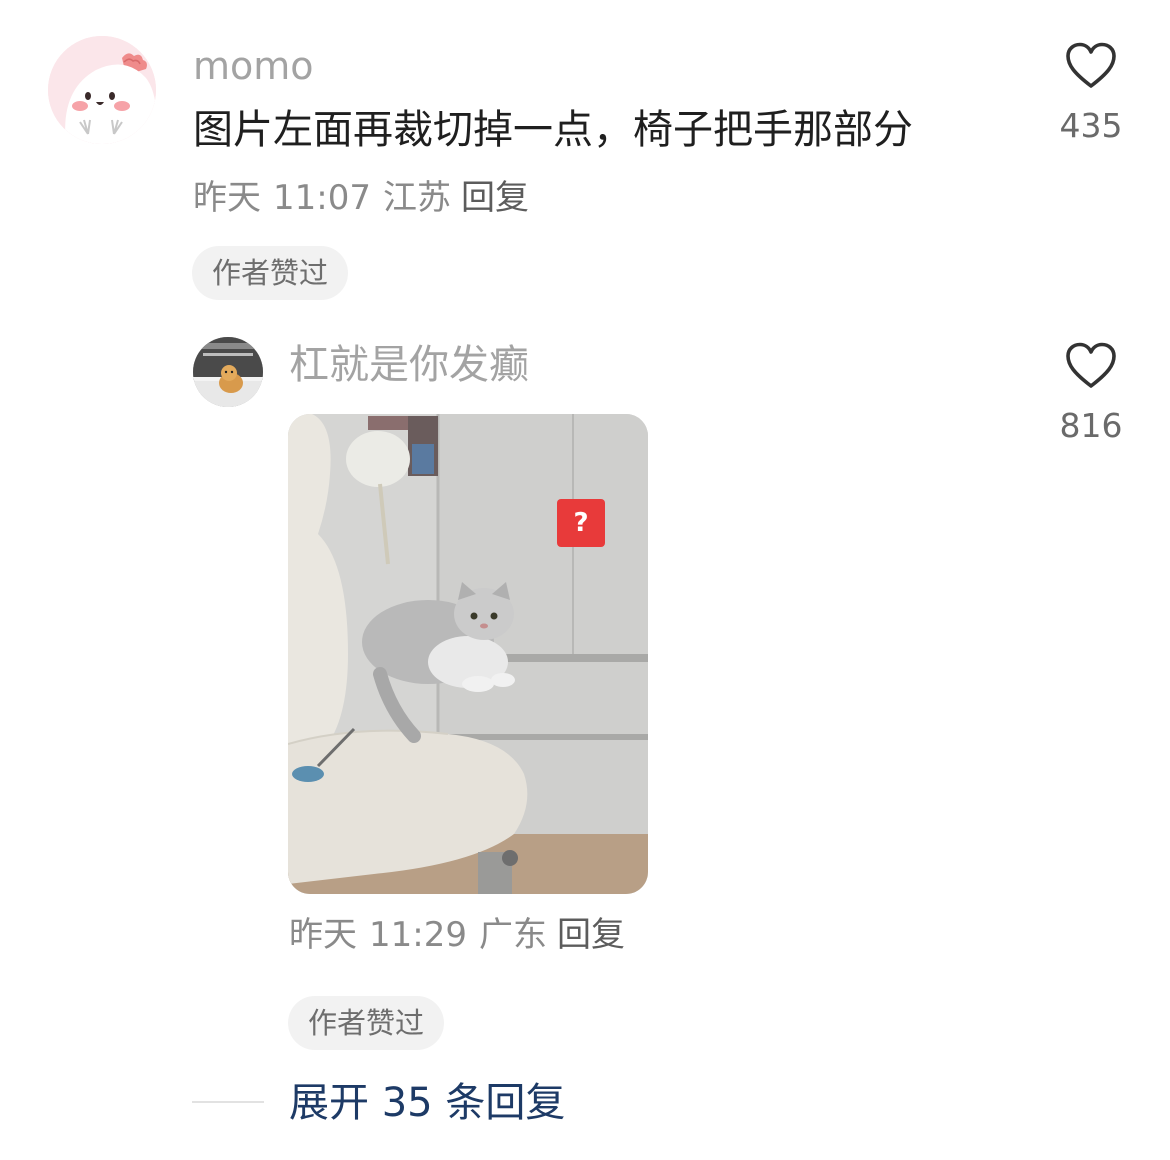 The width and height of the screenshot is (1170, 1160). I want to click on pink-cartoon-avatar-icon, so click(102, 90).